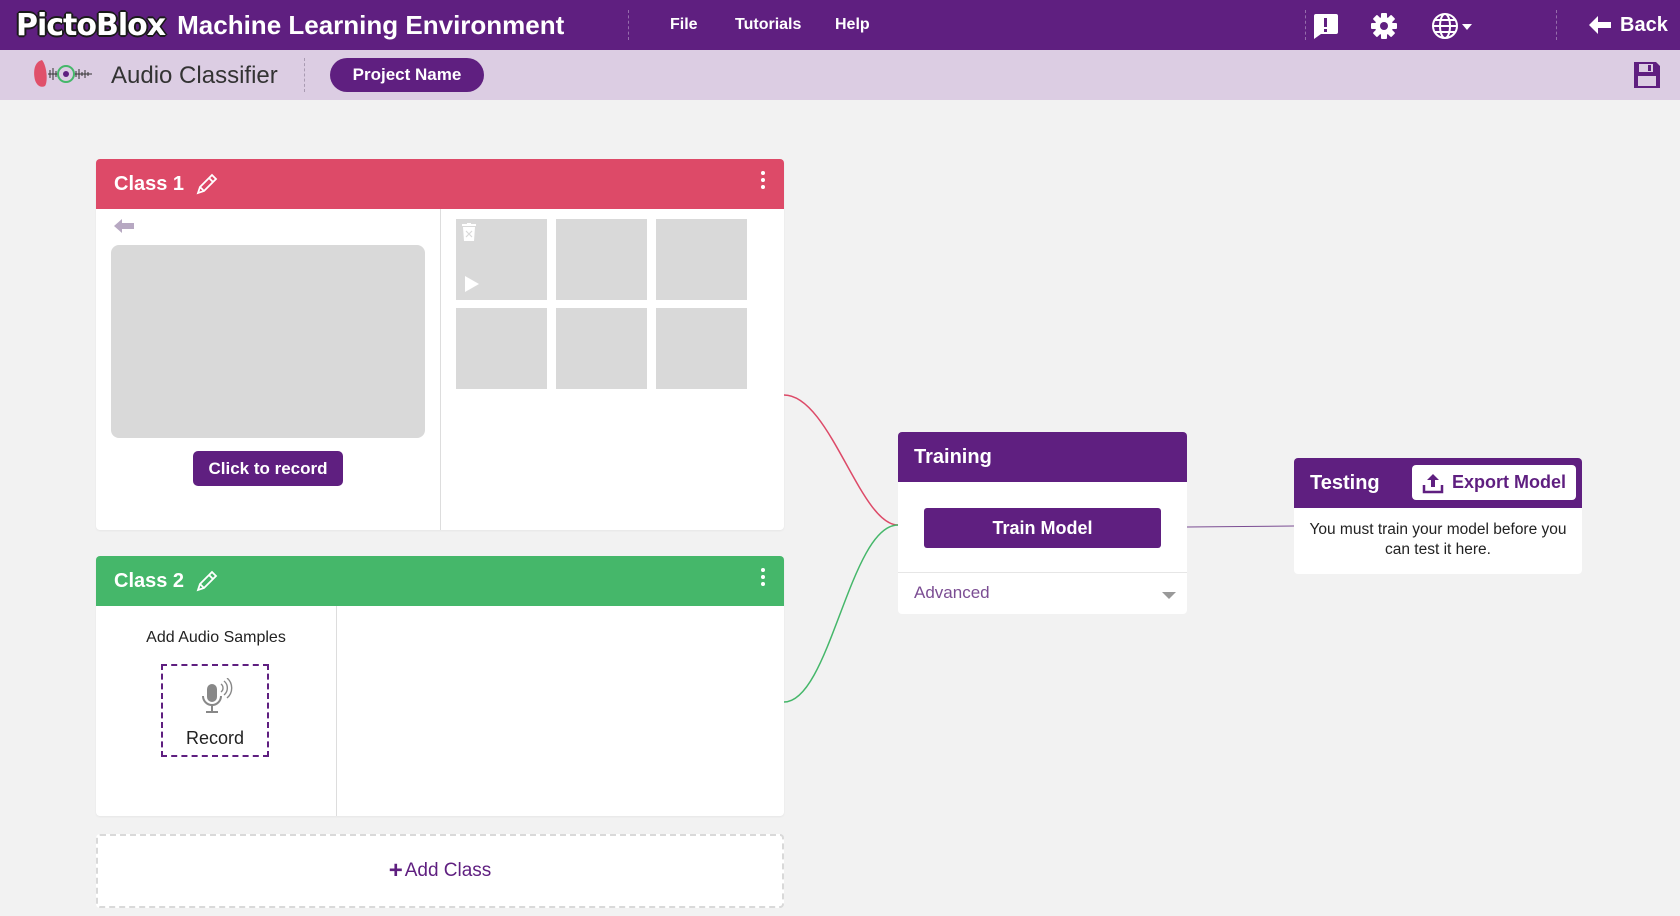 This screenshot has width=1680, height=916. I want to click on globe-icon, so click(1454, 26).